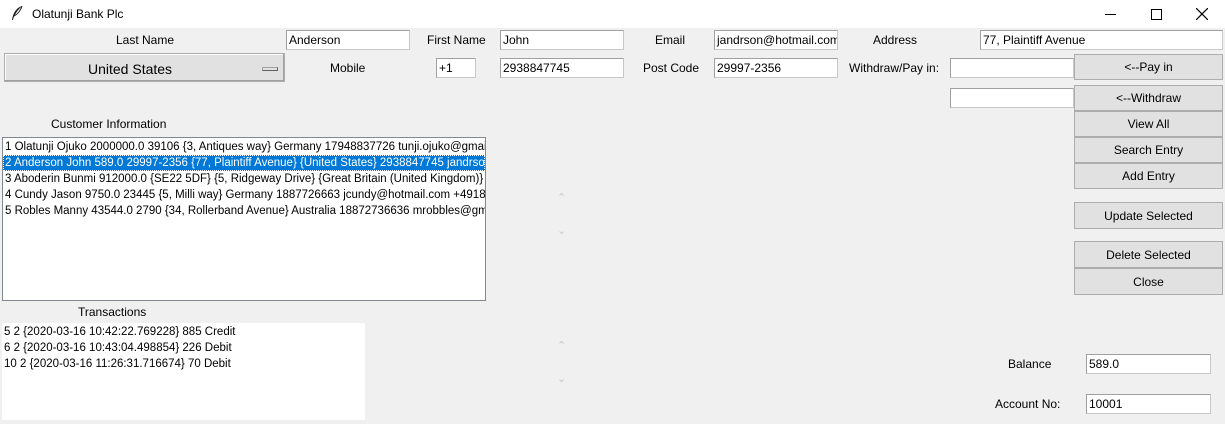 Image resolution: width=1225 pixels, height=424 pixels. I want to click on view-all-button: View All, so click(1148, 124).